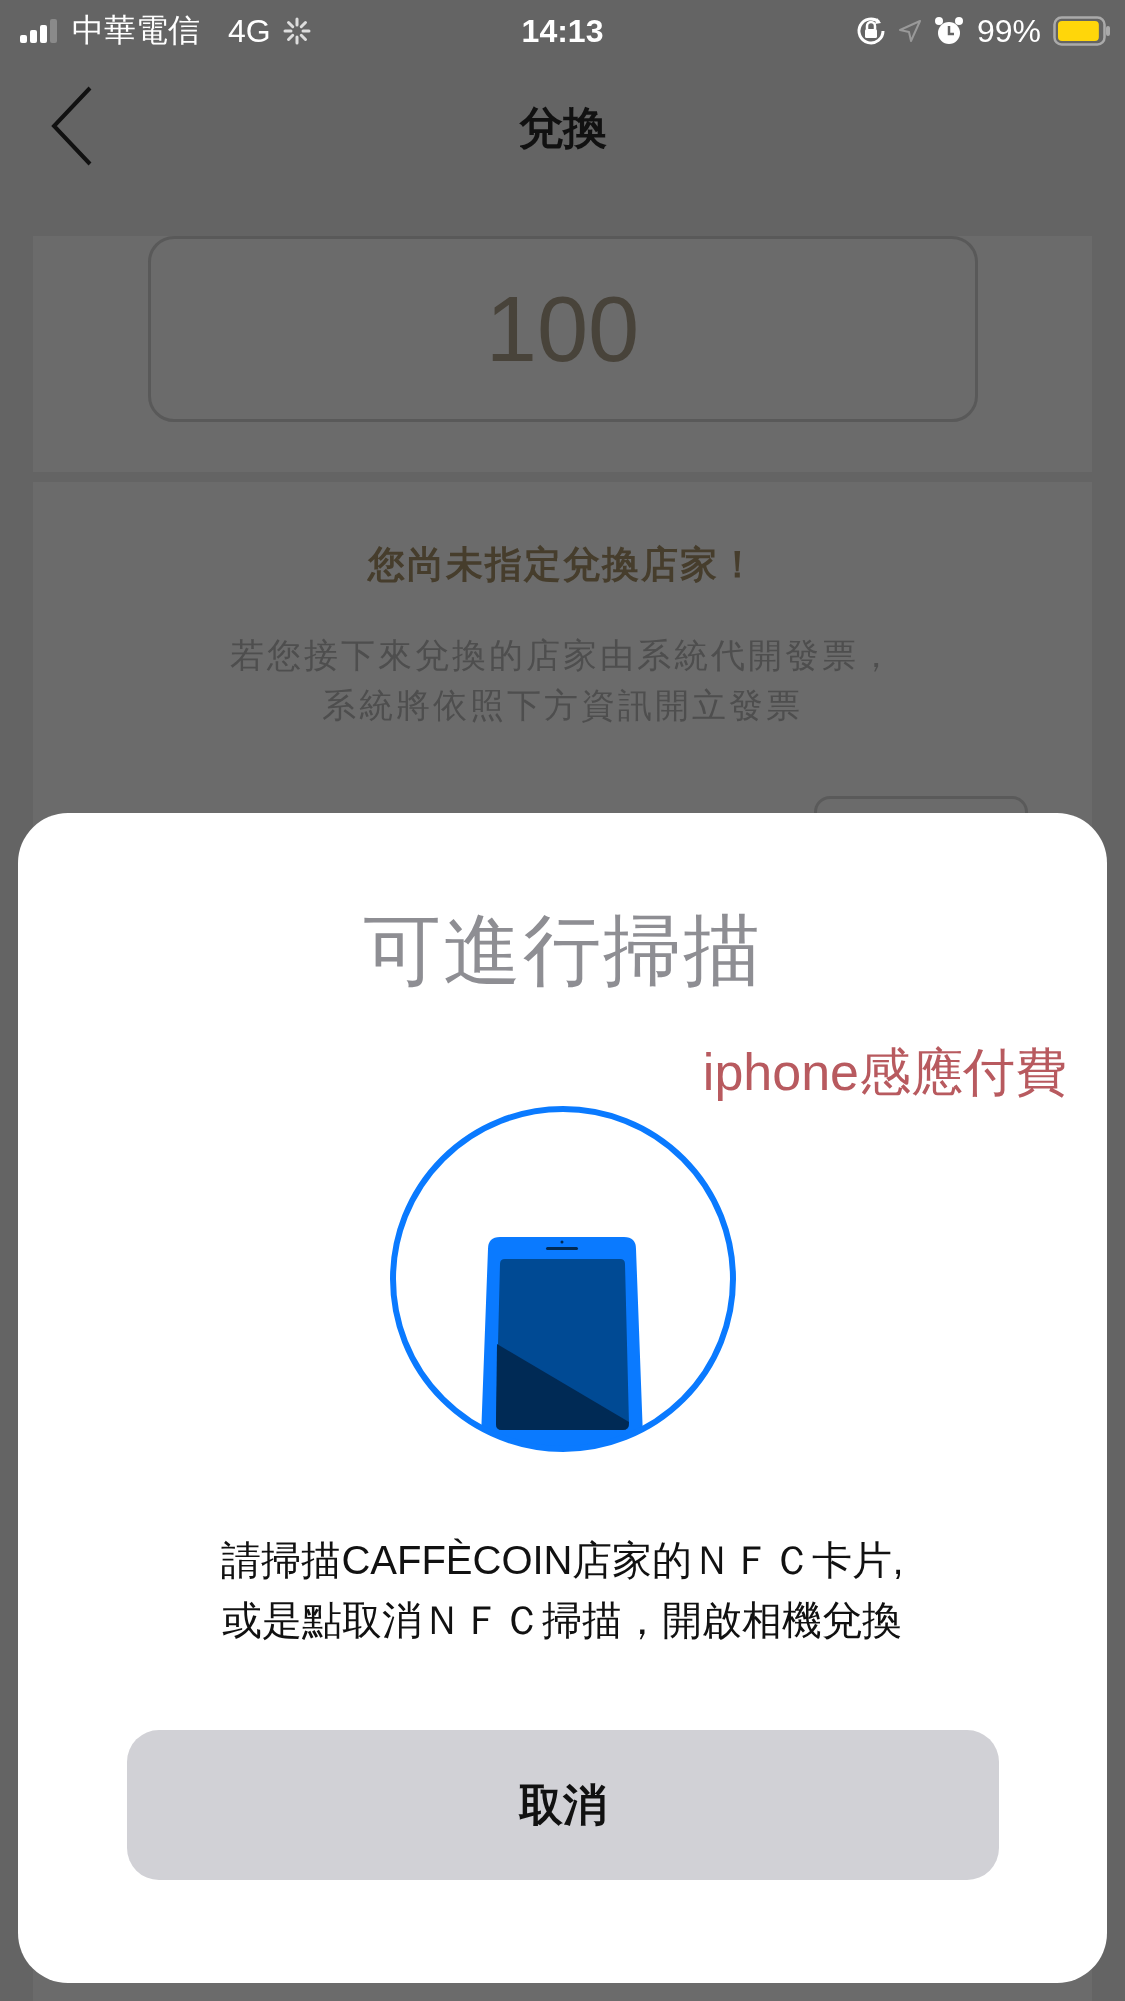 Image resolution: width=1125 pixels, height=2001 pixels. I want to click on signal-icon, so click(40, 31).